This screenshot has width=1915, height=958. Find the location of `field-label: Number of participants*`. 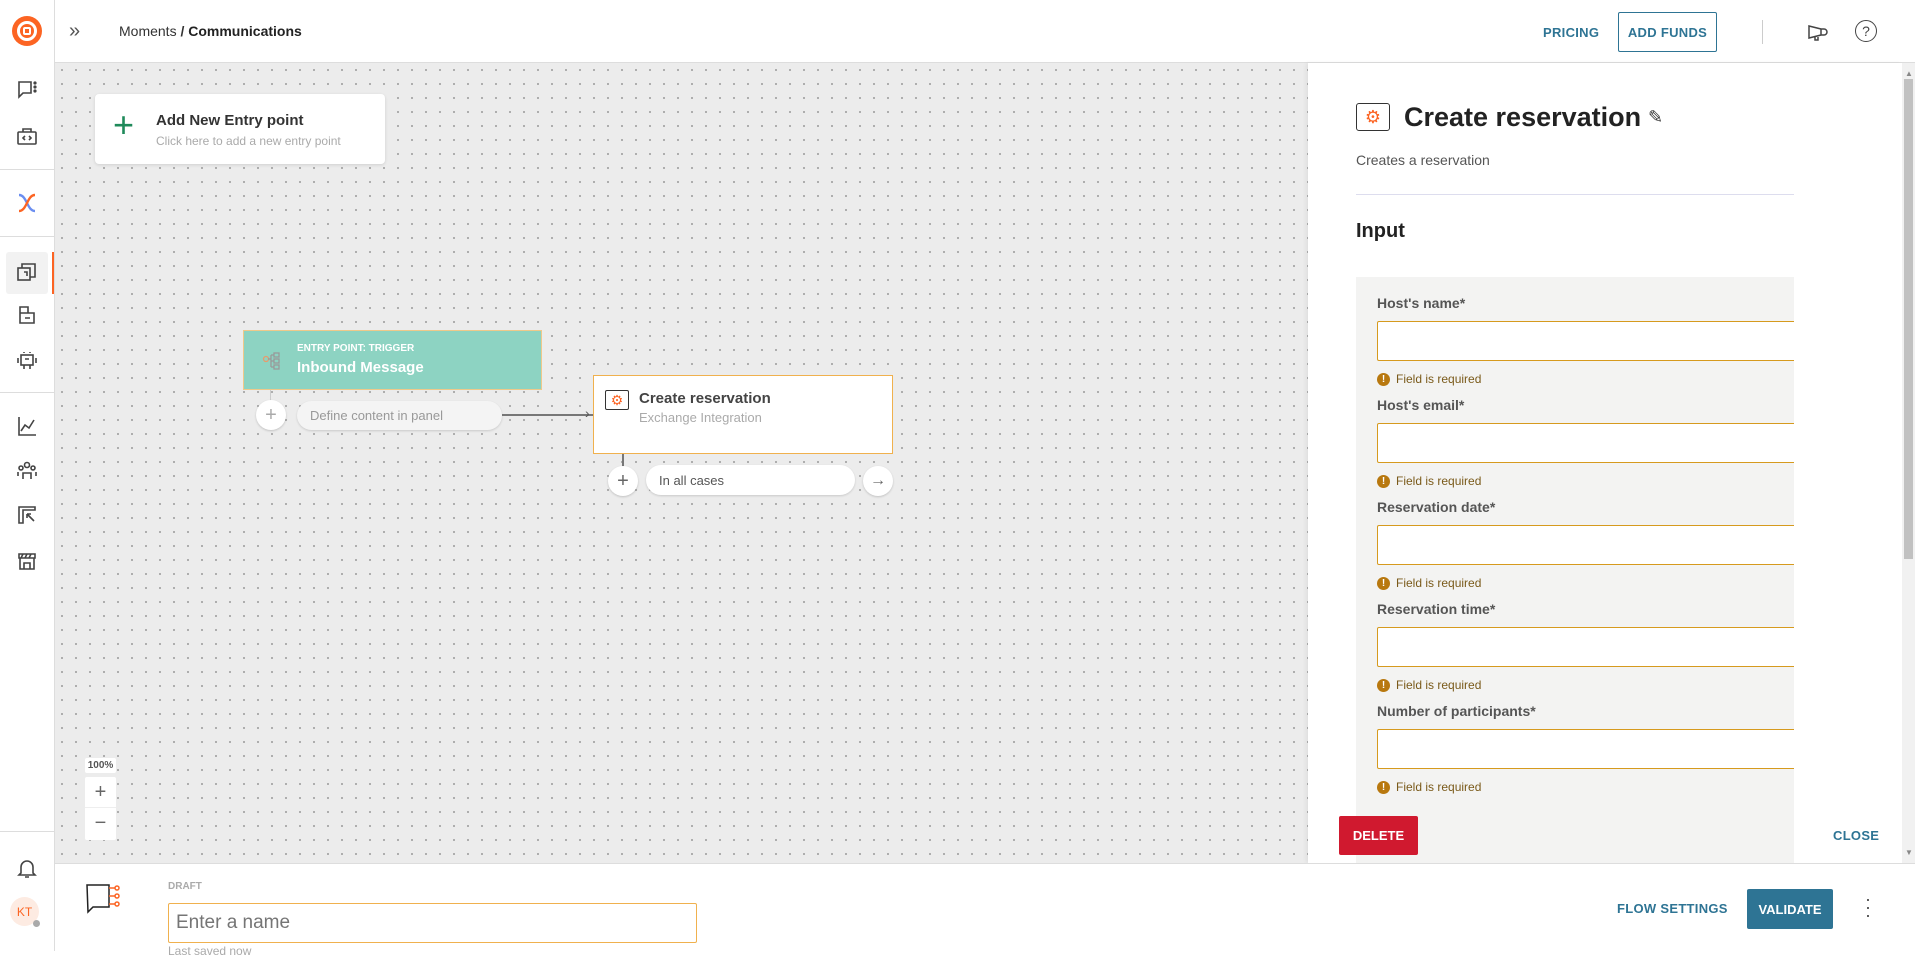

field-label: Number of participants* is located at coordinates (1456, 711).